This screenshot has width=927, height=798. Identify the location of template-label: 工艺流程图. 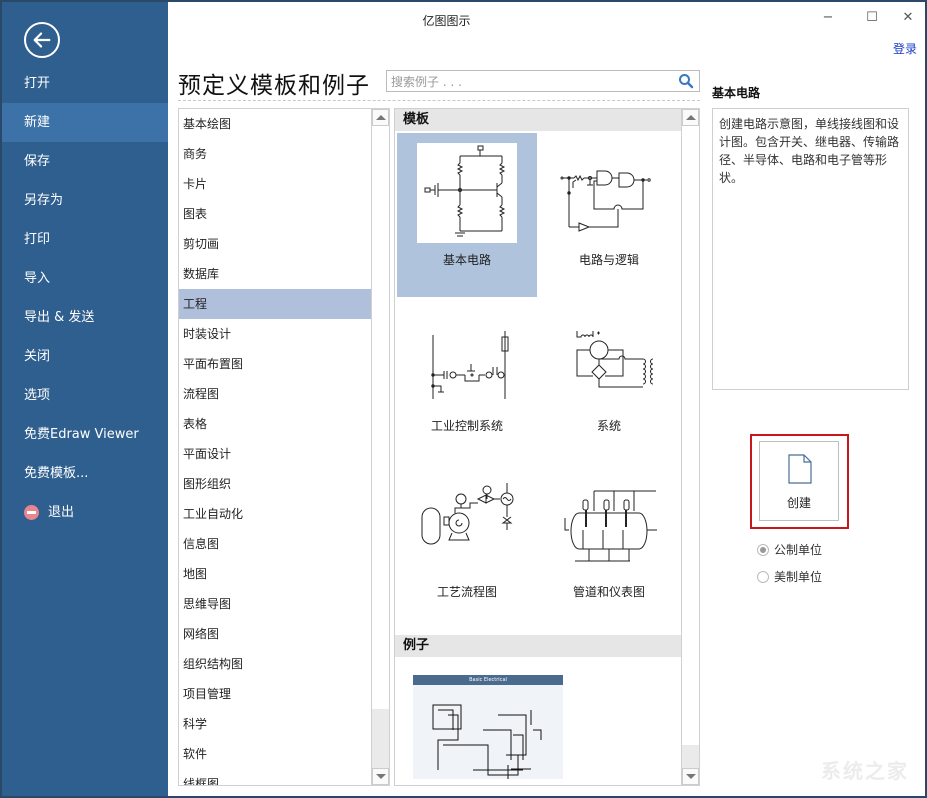
(466, 592).